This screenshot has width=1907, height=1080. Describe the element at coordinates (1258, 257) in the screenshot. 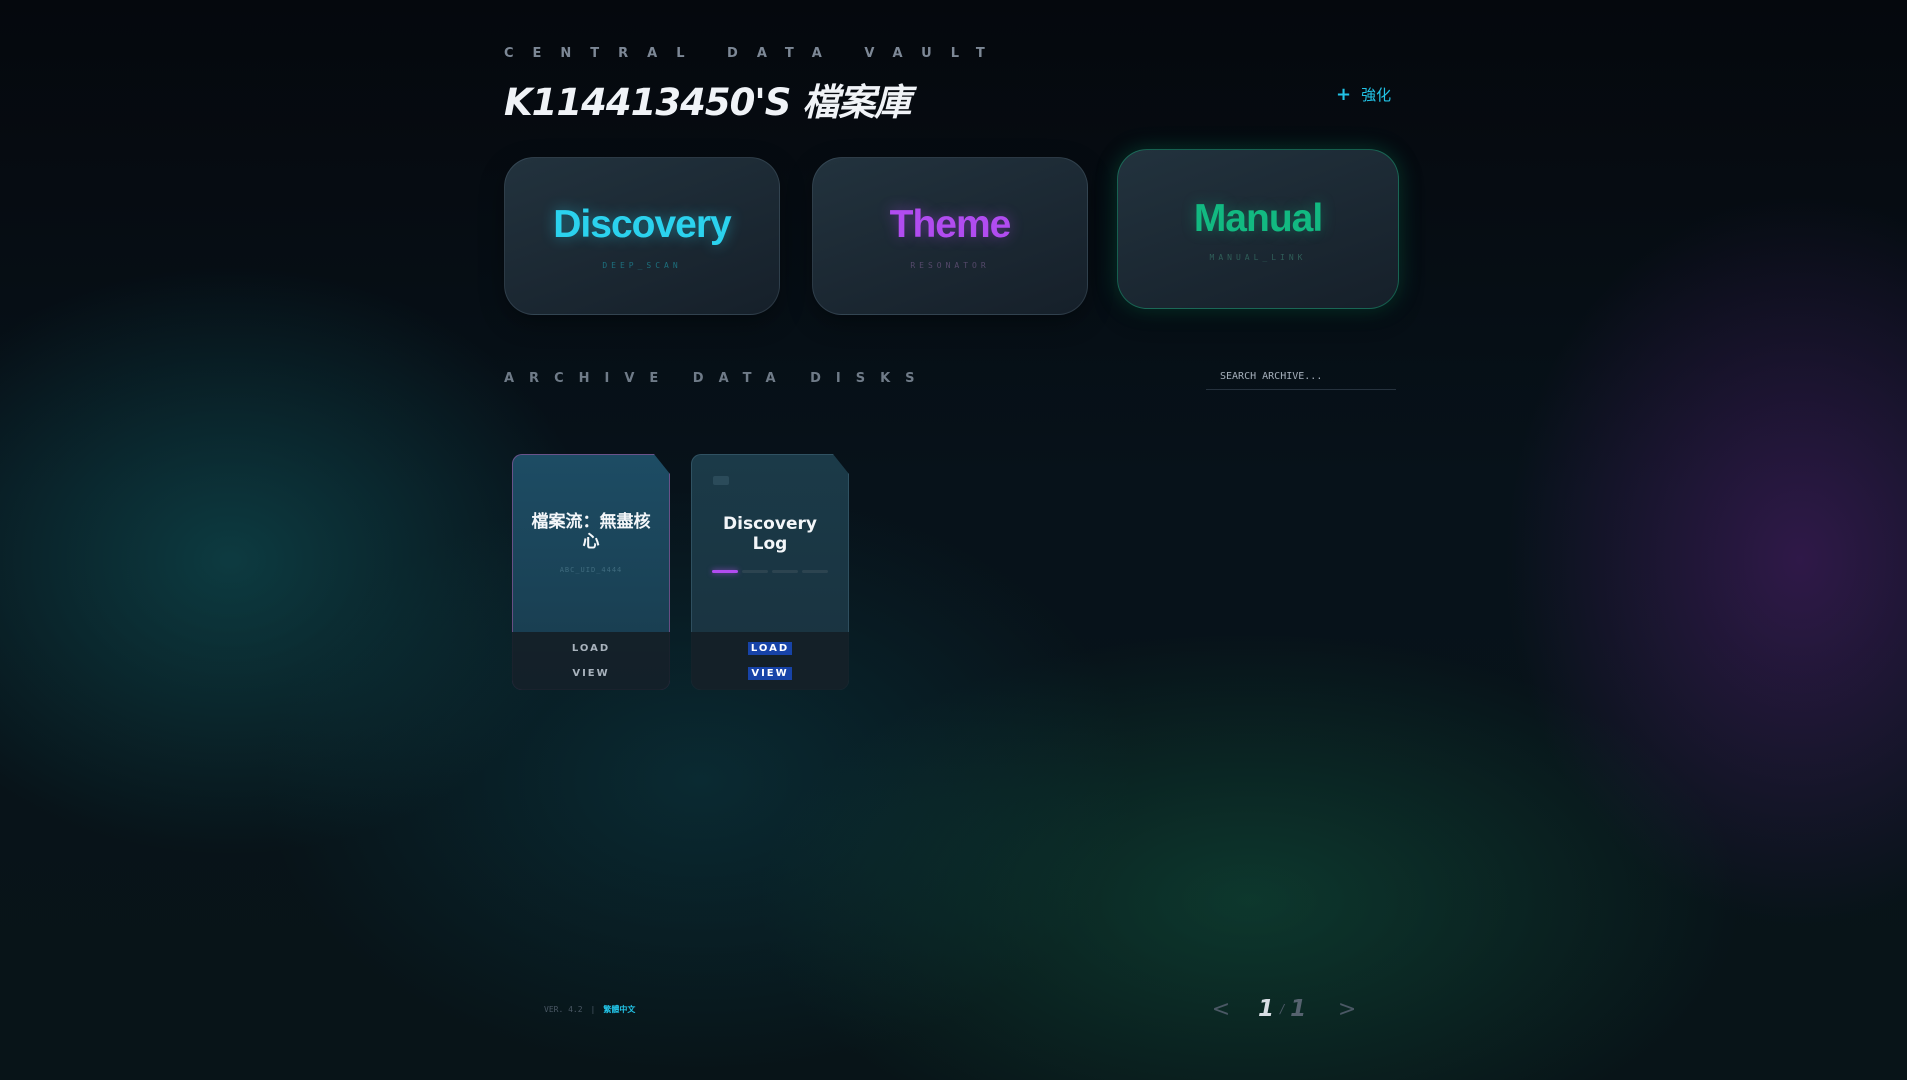

I see `mode-card-subtitle: MANUAL_LINK` at that location.